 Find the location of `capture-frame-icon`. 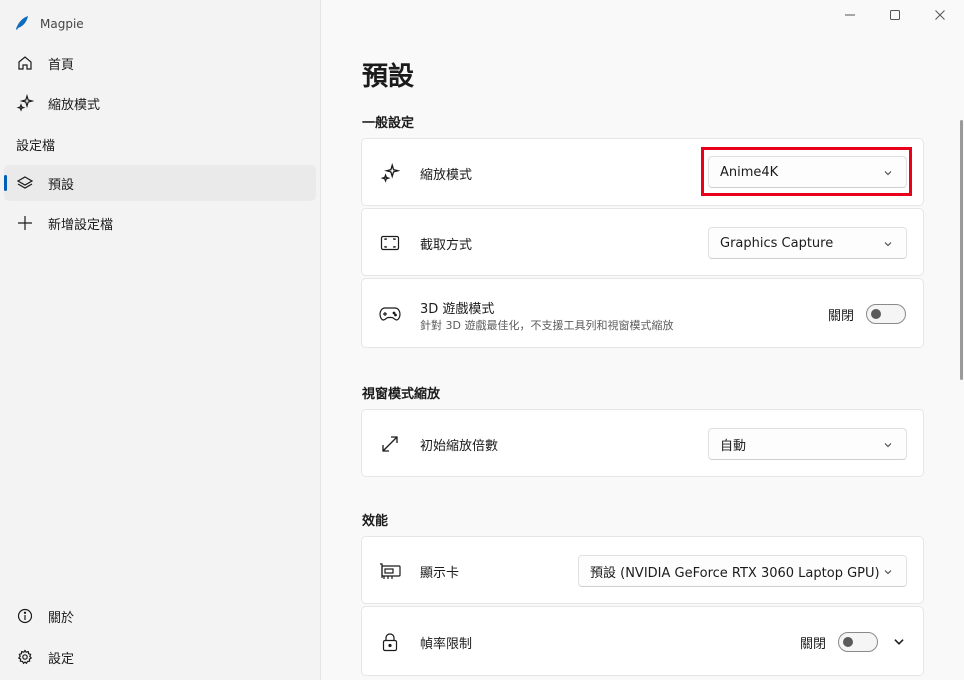

capture-frame-icon is located at coordinates (390, 243).